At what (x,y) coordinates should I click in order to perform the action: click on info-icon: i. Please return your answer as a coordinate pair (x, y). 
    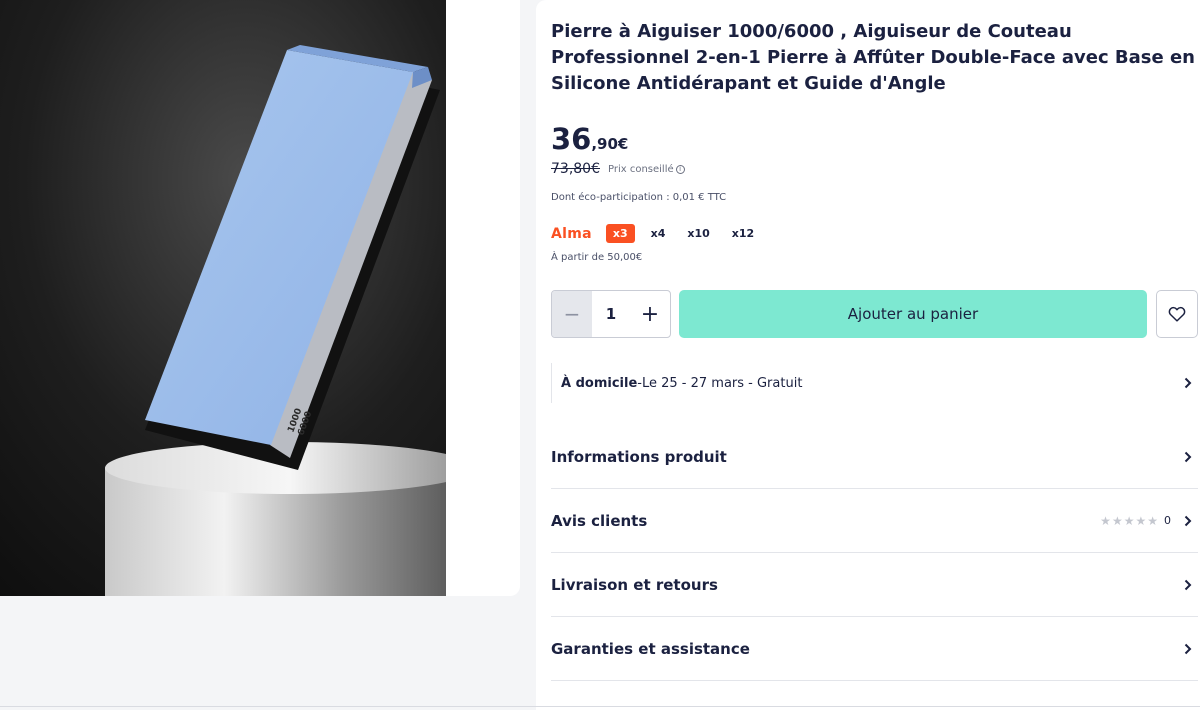
    Looking at the image, I should click on (680, 169).